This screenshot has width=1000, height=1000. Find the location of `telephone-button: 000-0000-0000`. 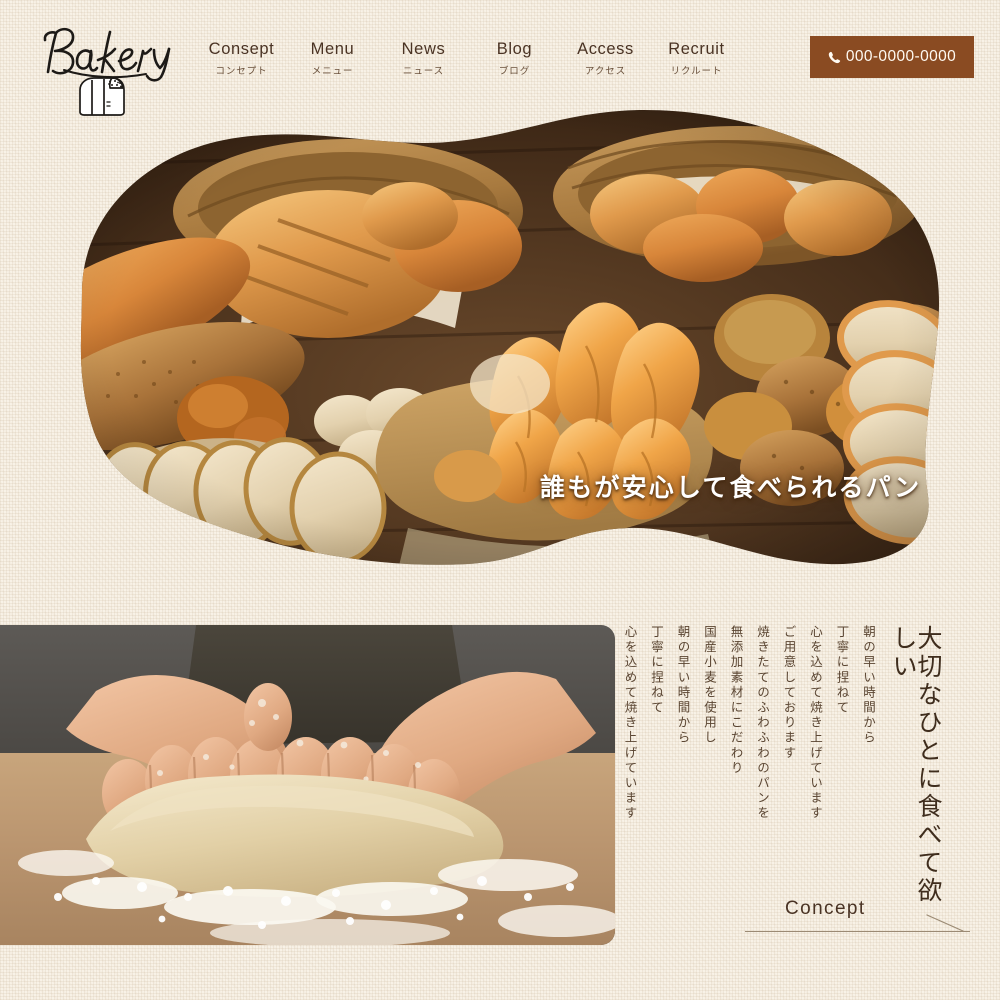

telephone-button: 000-0000-0000 is located at coordinates (892, 57).